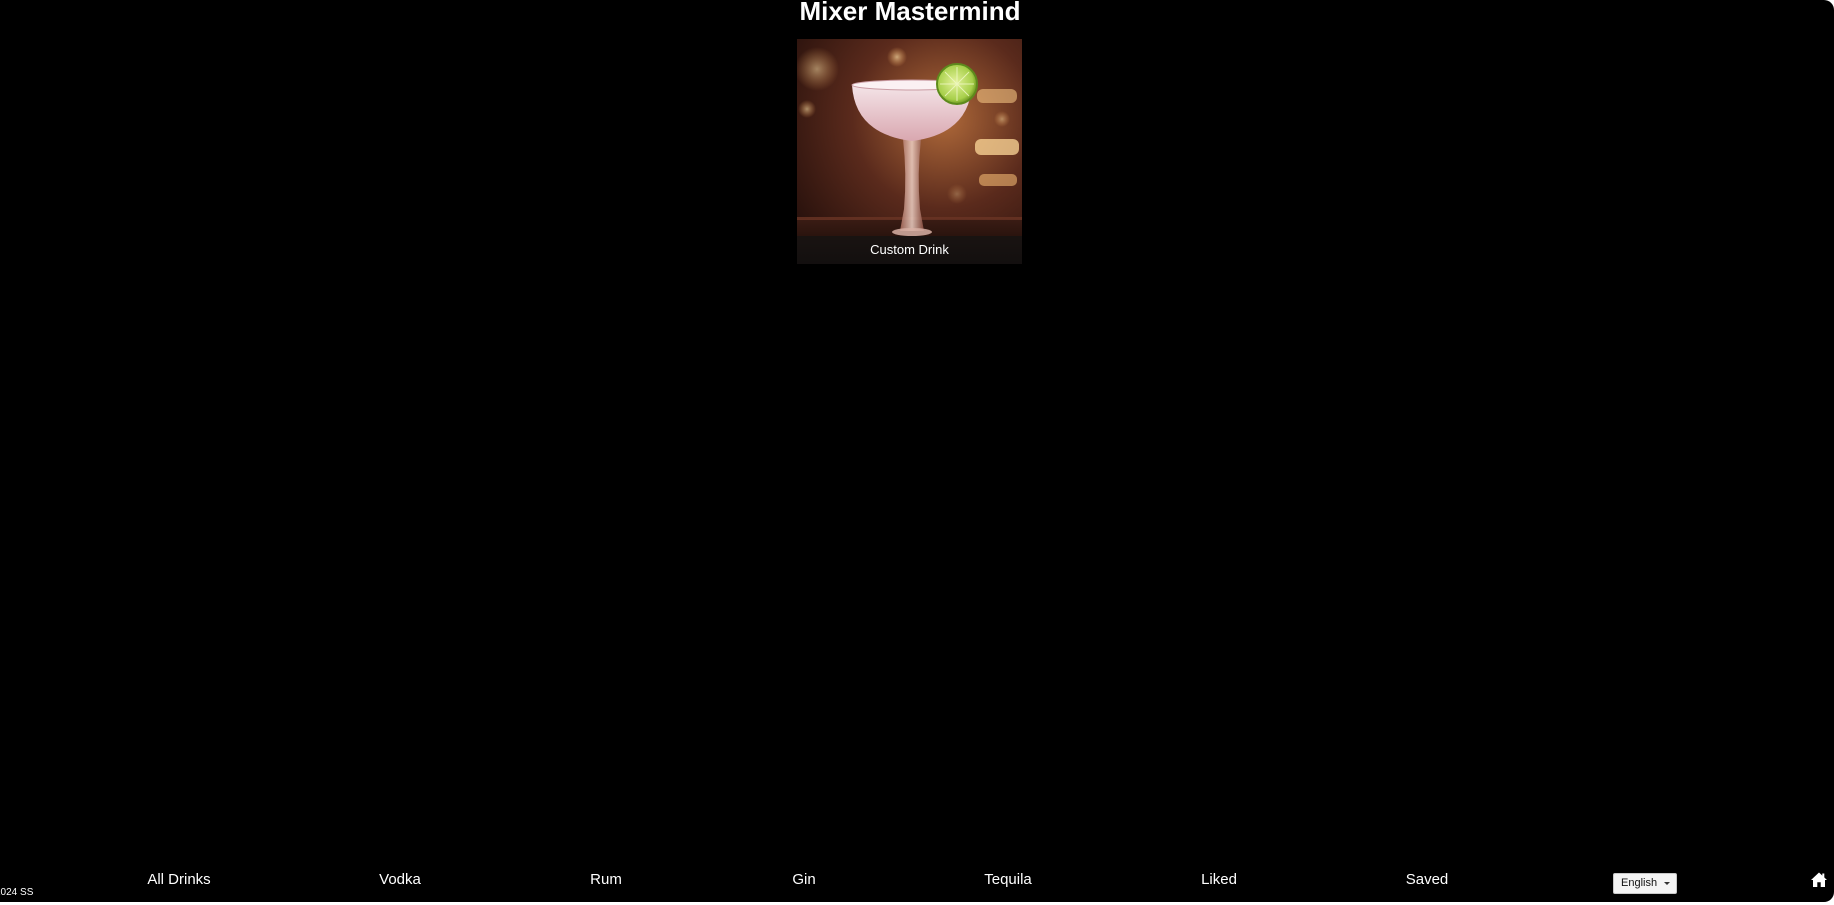 The width and height of the screenshot is (1834, 905). Describe the element at coordinates (1667, 883) in the screenshot. I see `chevron-down-icon` at that location.